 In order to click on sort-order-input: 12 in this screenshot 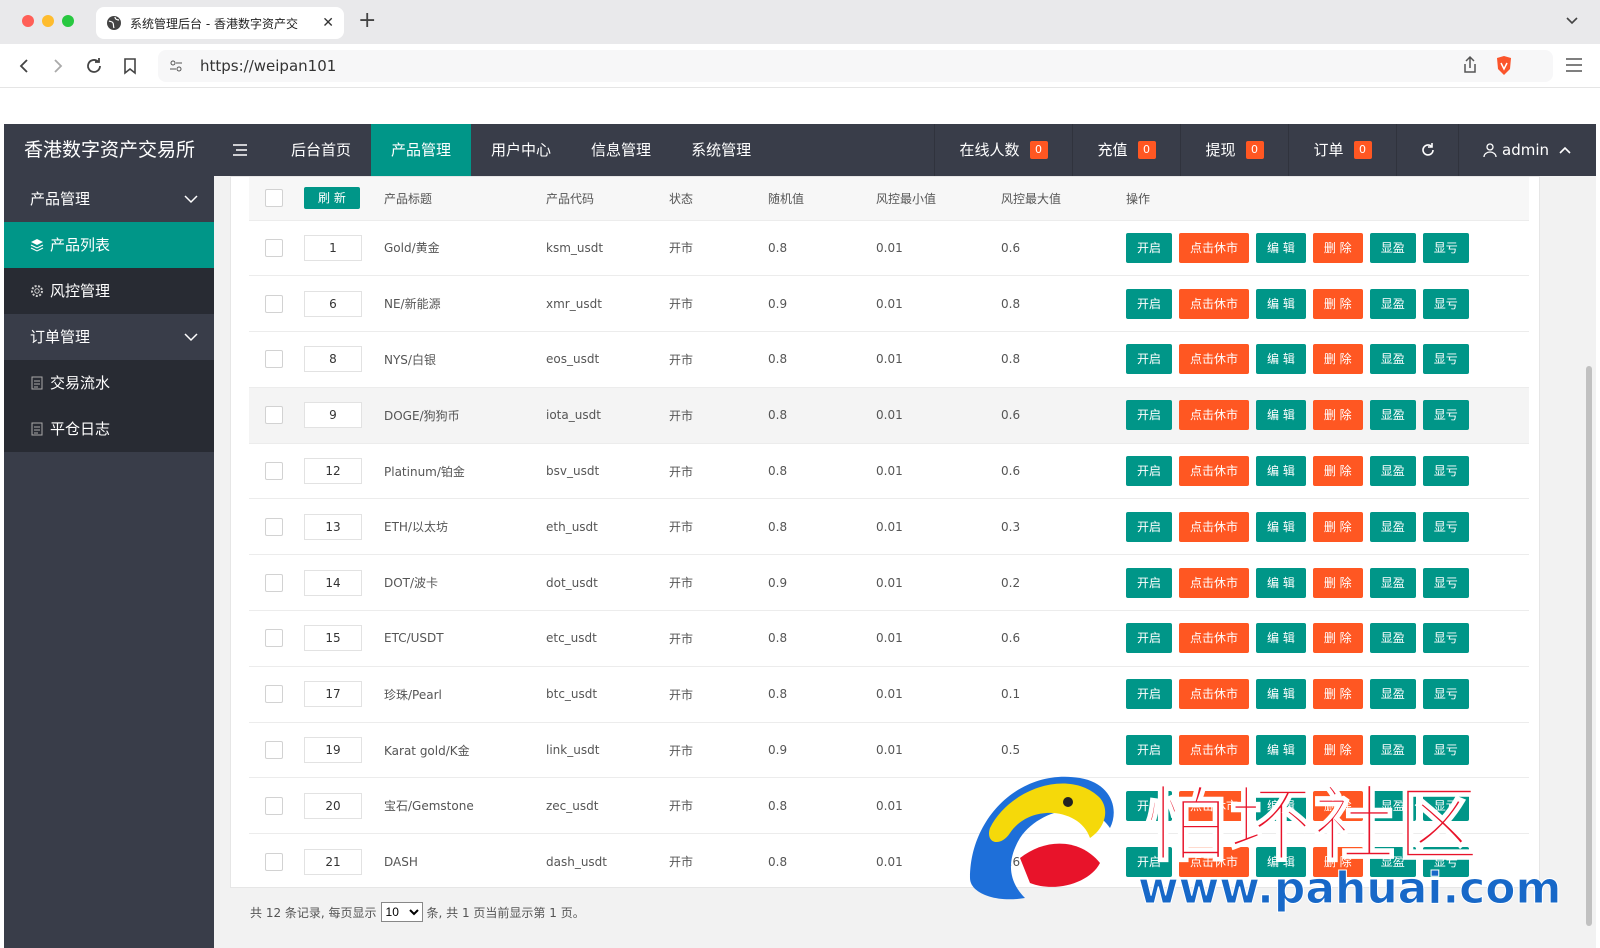, I will do `click(333, 471)`.